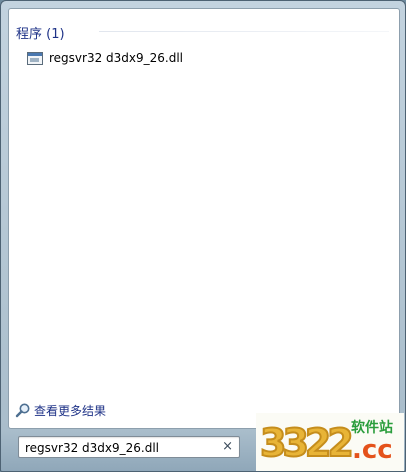 This screenshot has width=406, height=472. What do you see at coordinates (372, 428) in the screenshot?
I see `watermark-site-name: 软件站` at bounding box center [372, 428].